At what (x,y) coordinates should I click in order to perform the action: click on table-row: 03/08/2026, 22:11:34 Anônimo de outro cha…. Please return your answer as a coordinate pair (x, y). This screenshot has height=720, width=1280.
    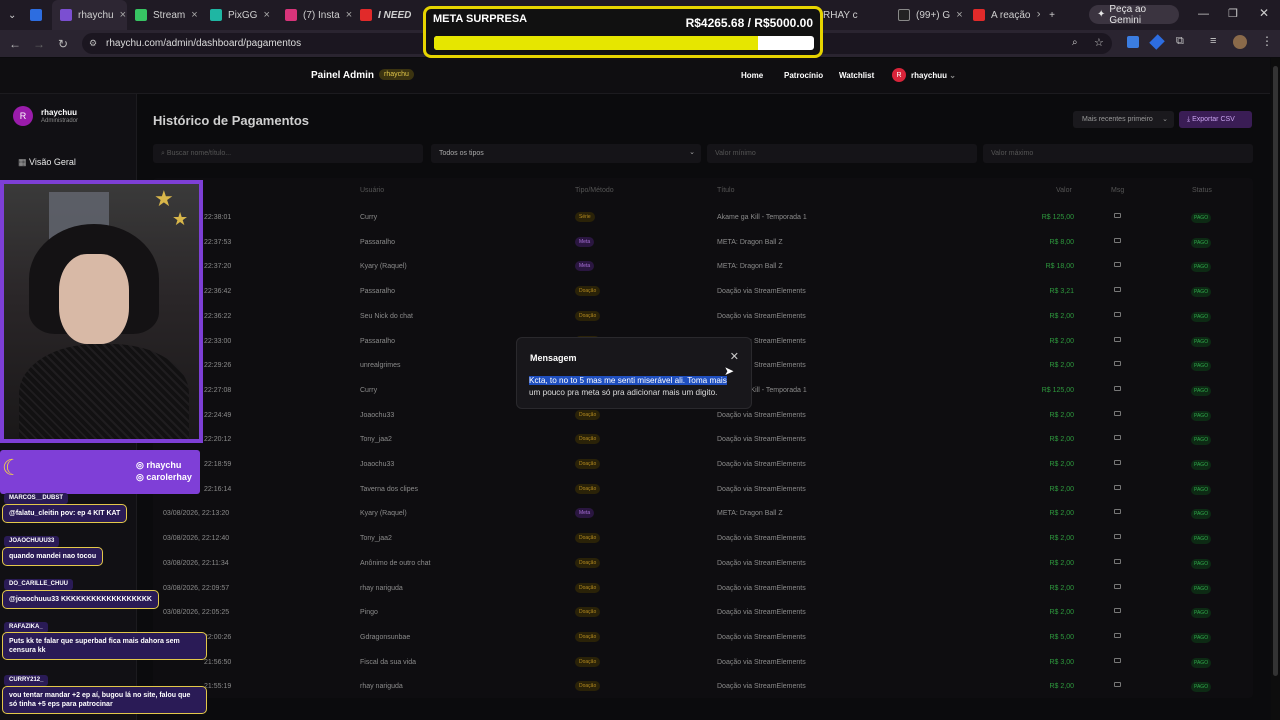
    Looking at the image, I should click on (703, 563).